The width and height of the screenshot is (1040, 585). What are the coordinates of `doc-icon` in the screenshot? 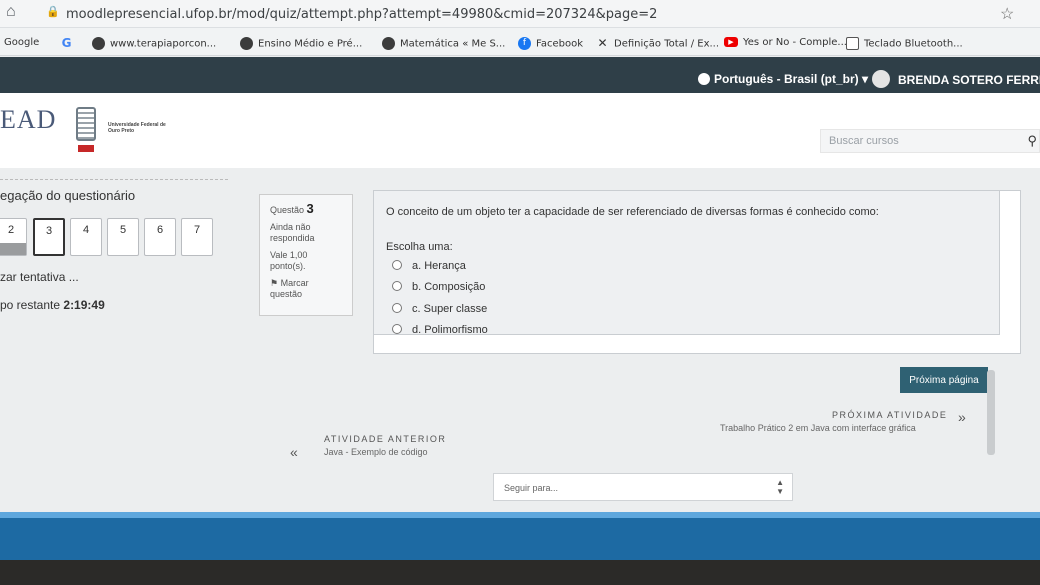 It's located at (852, 43).